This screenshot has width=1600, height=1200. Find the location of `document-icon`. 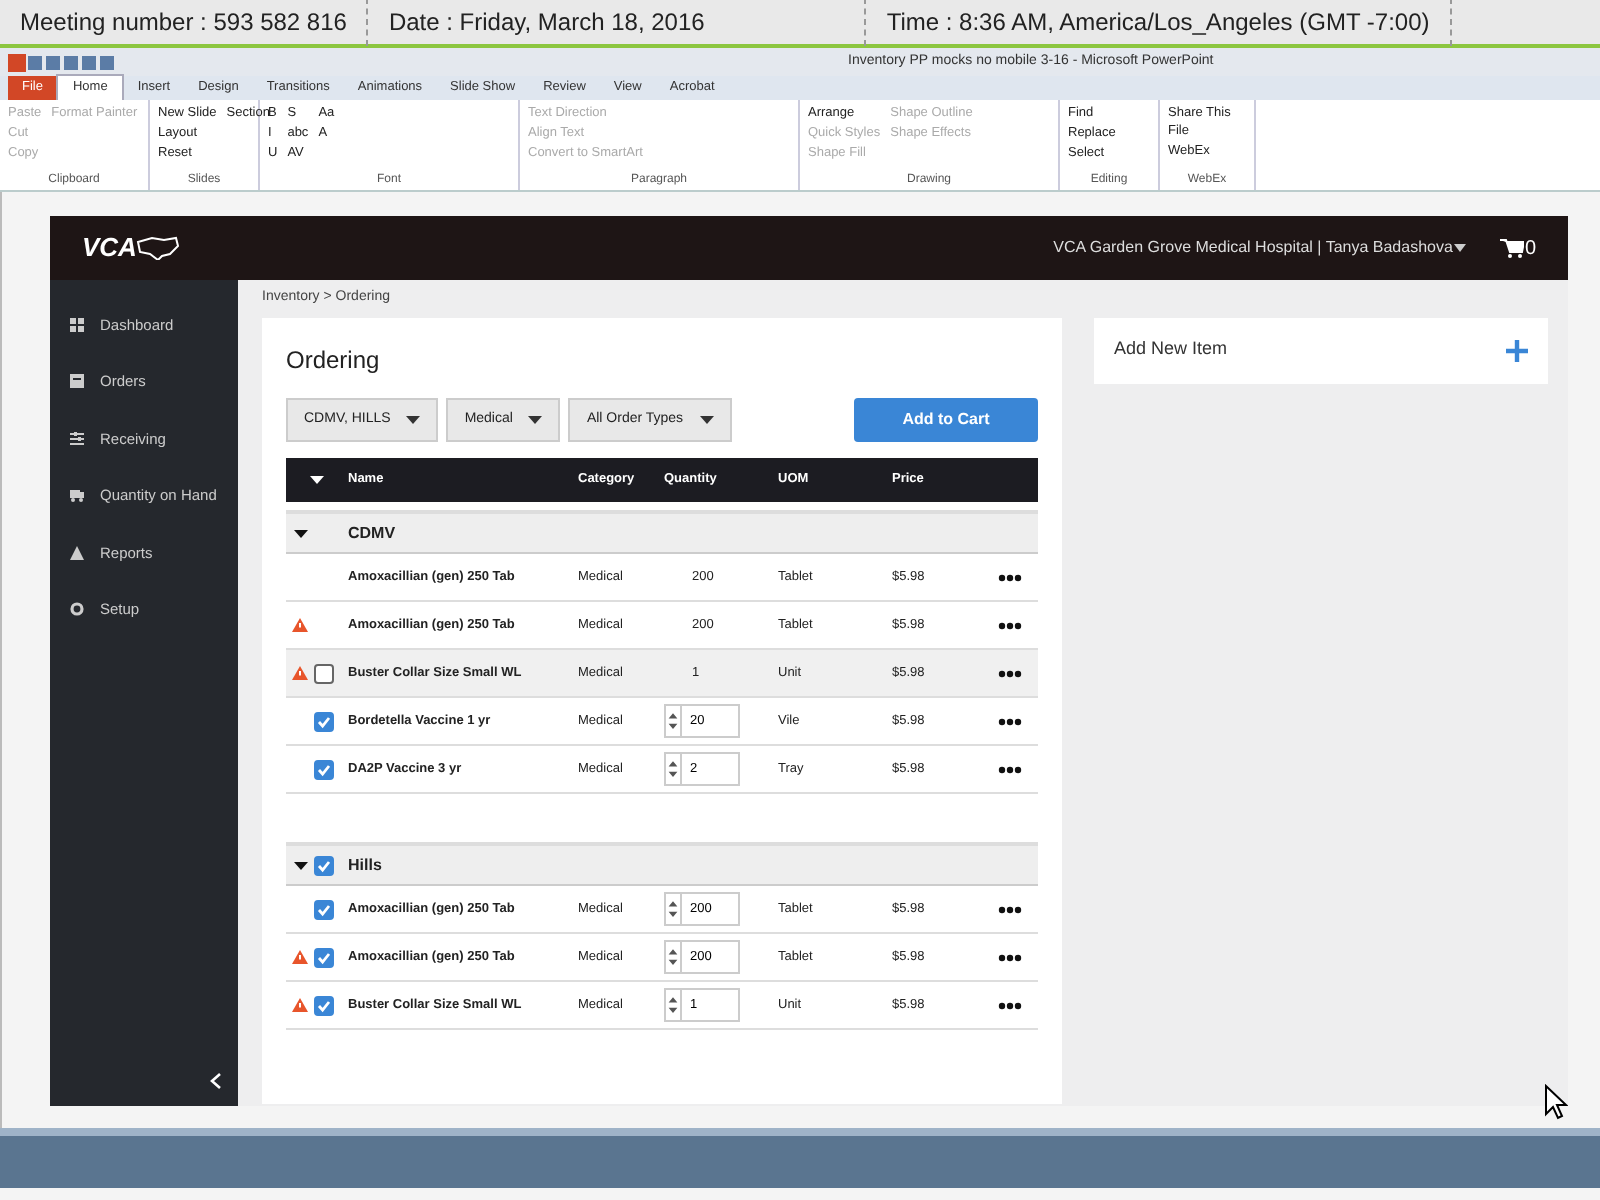

document-icon is located at coordinates (77, 381).